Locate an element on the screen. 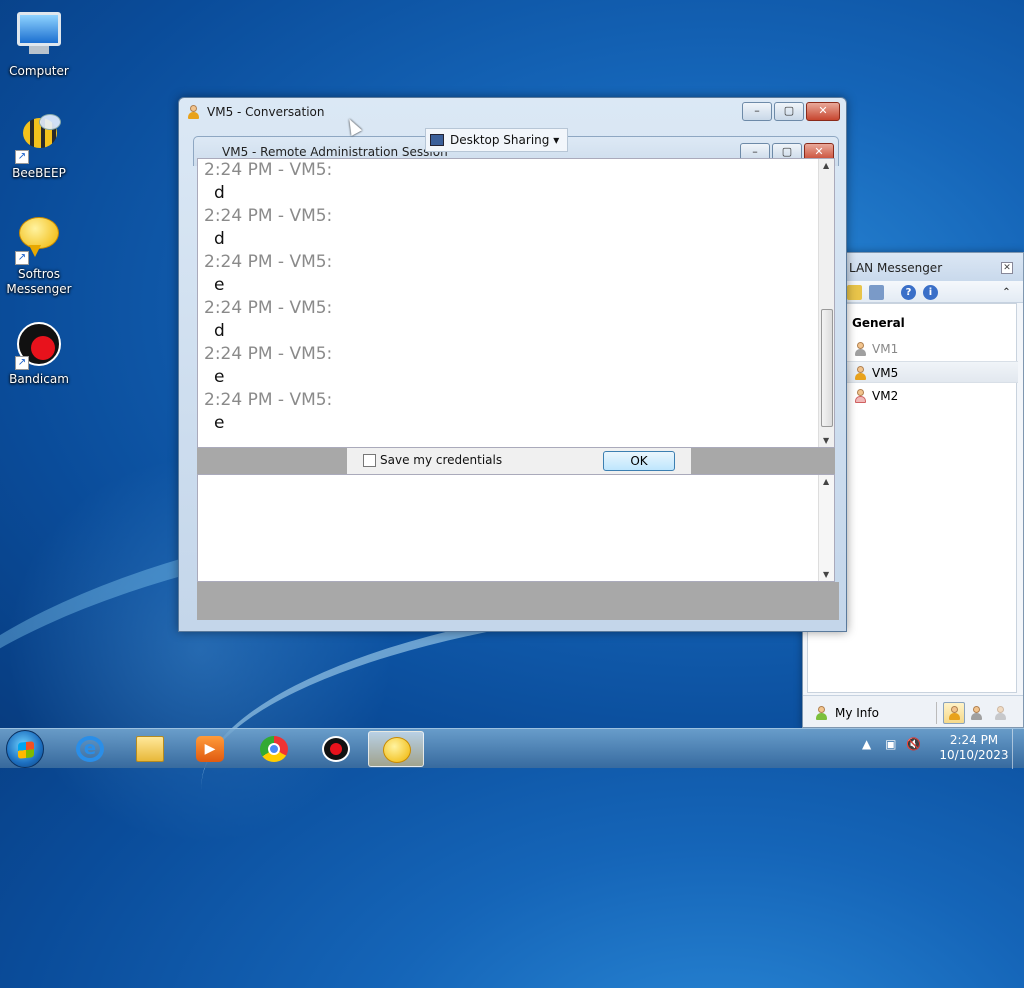  desktop-icon-beebeep: ↗ BeeBEEP is located at coordinates (39, 147).